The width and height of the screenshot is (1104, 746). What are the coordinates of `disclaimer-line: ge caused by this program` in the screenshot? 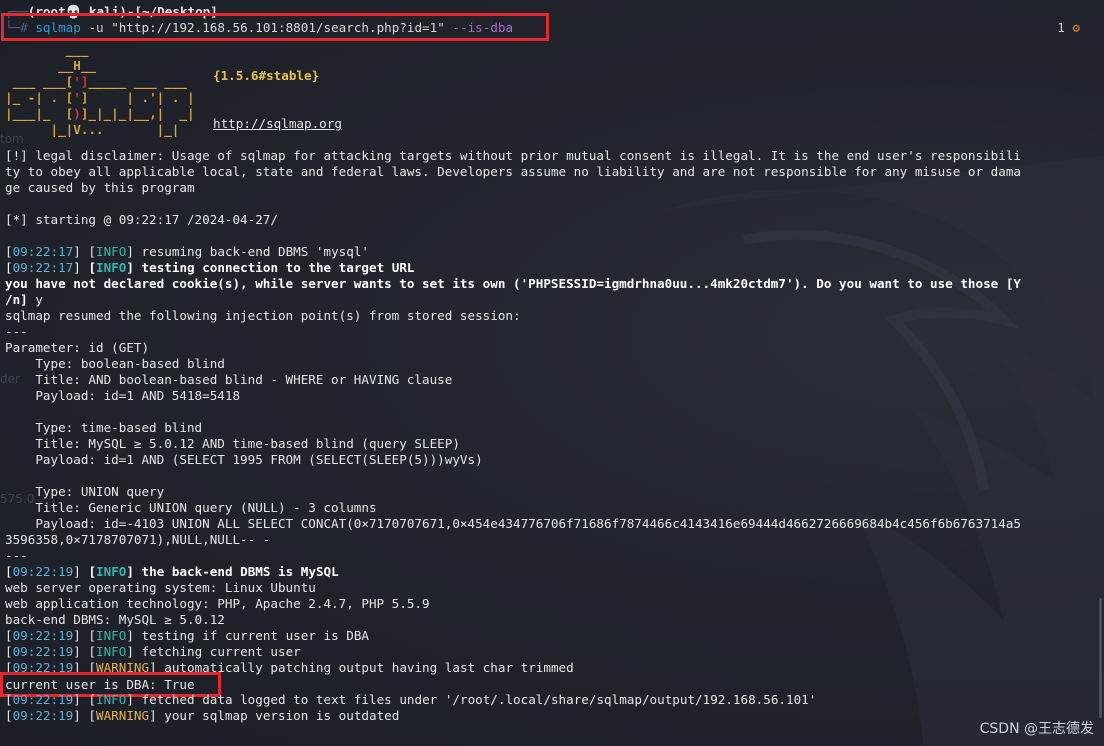 It's located at (100, 187).